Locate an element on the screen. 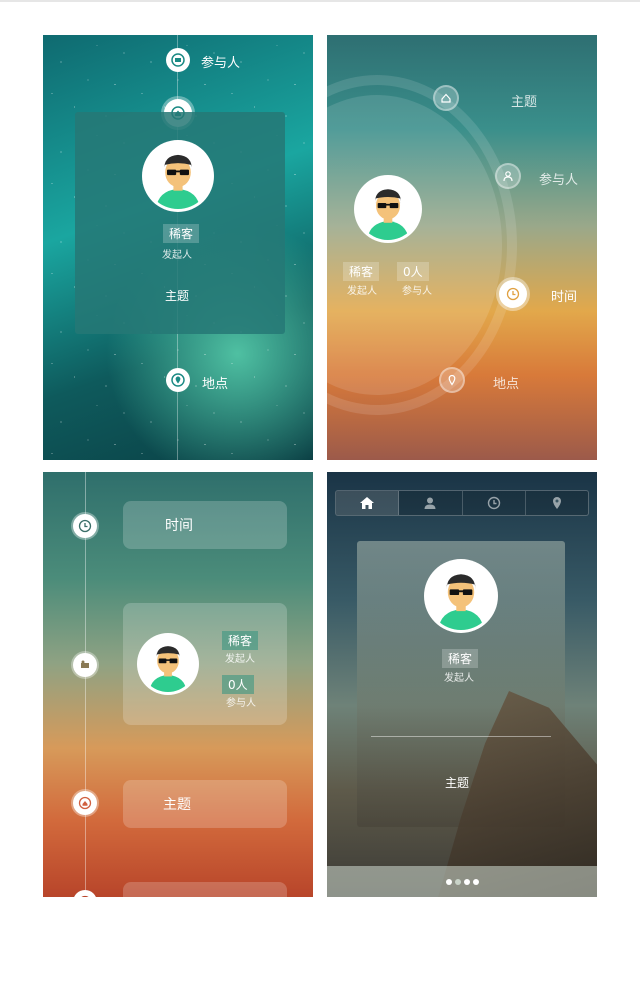 Image resolution: width=640 pixels, height=1008 pixels. tab-location is located at coordinates (557, 503).